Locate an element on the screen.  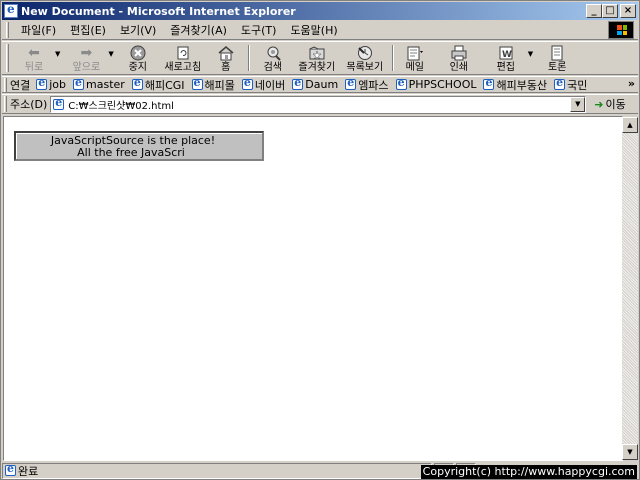
svg-text: W is located at coordinates (507, 55).